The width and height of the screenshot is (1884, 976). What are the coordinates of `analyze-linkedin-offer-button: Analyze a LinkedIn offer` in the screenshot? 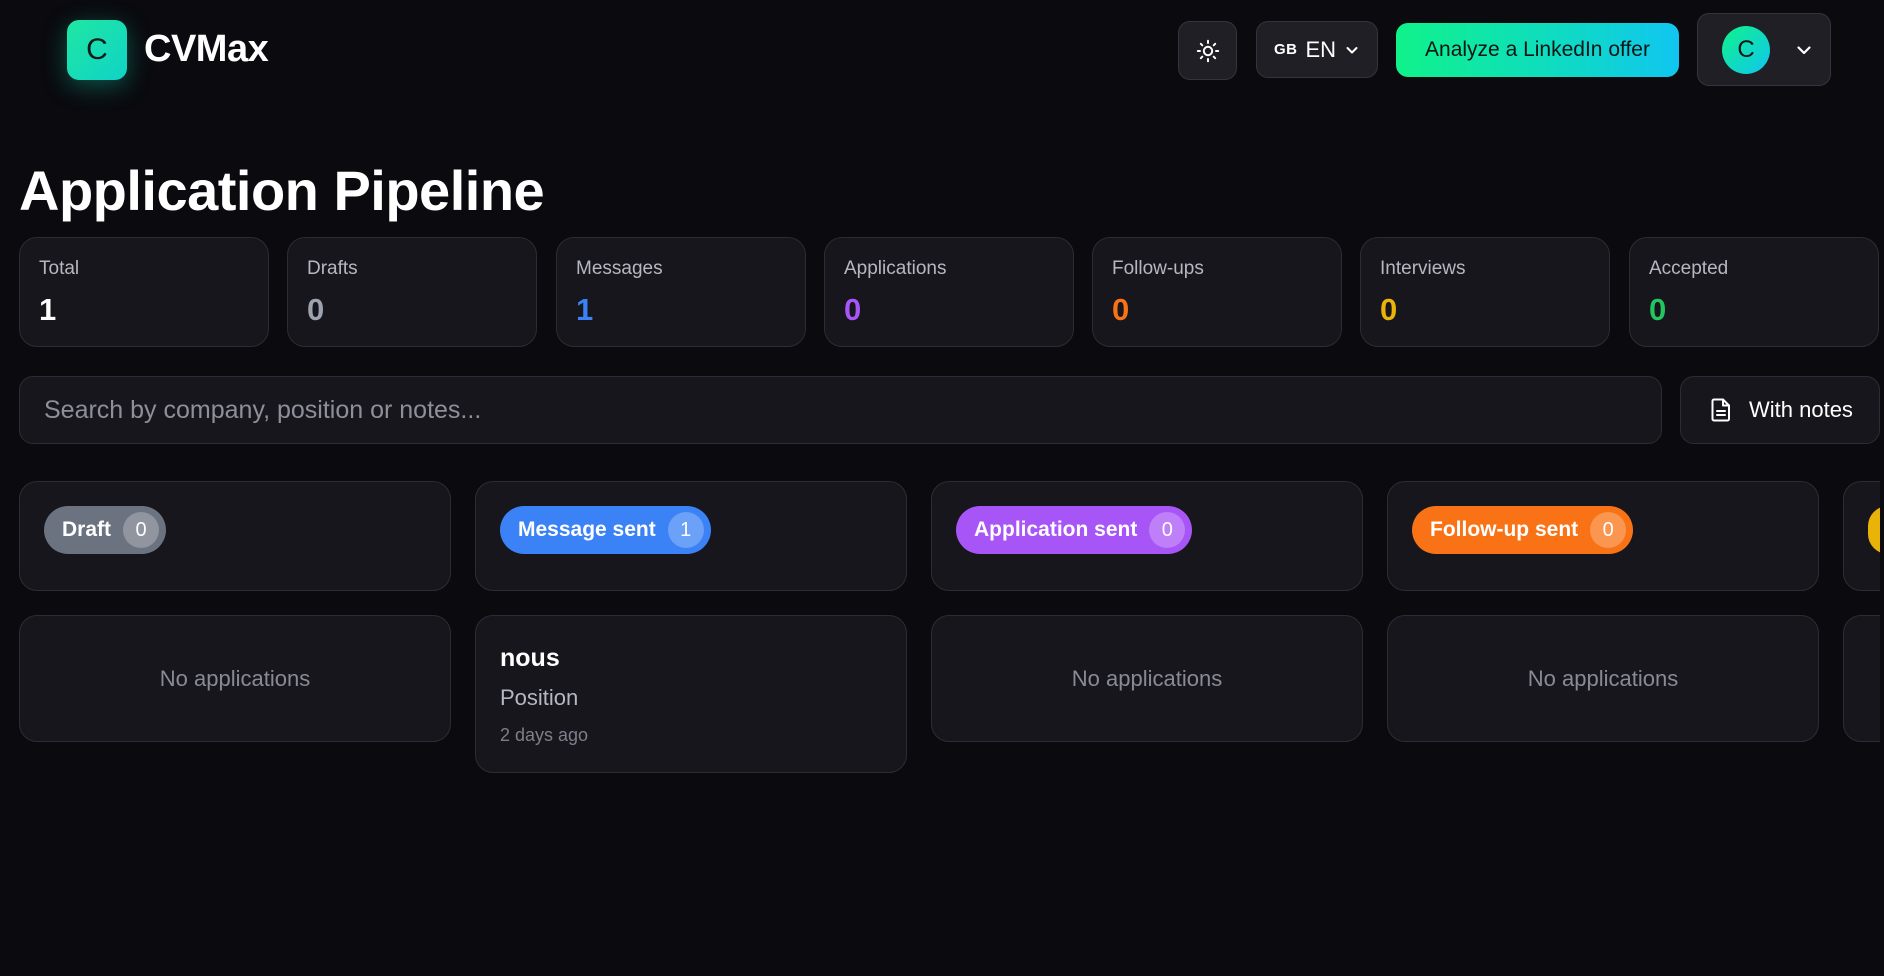 It's located at (1537, 50).